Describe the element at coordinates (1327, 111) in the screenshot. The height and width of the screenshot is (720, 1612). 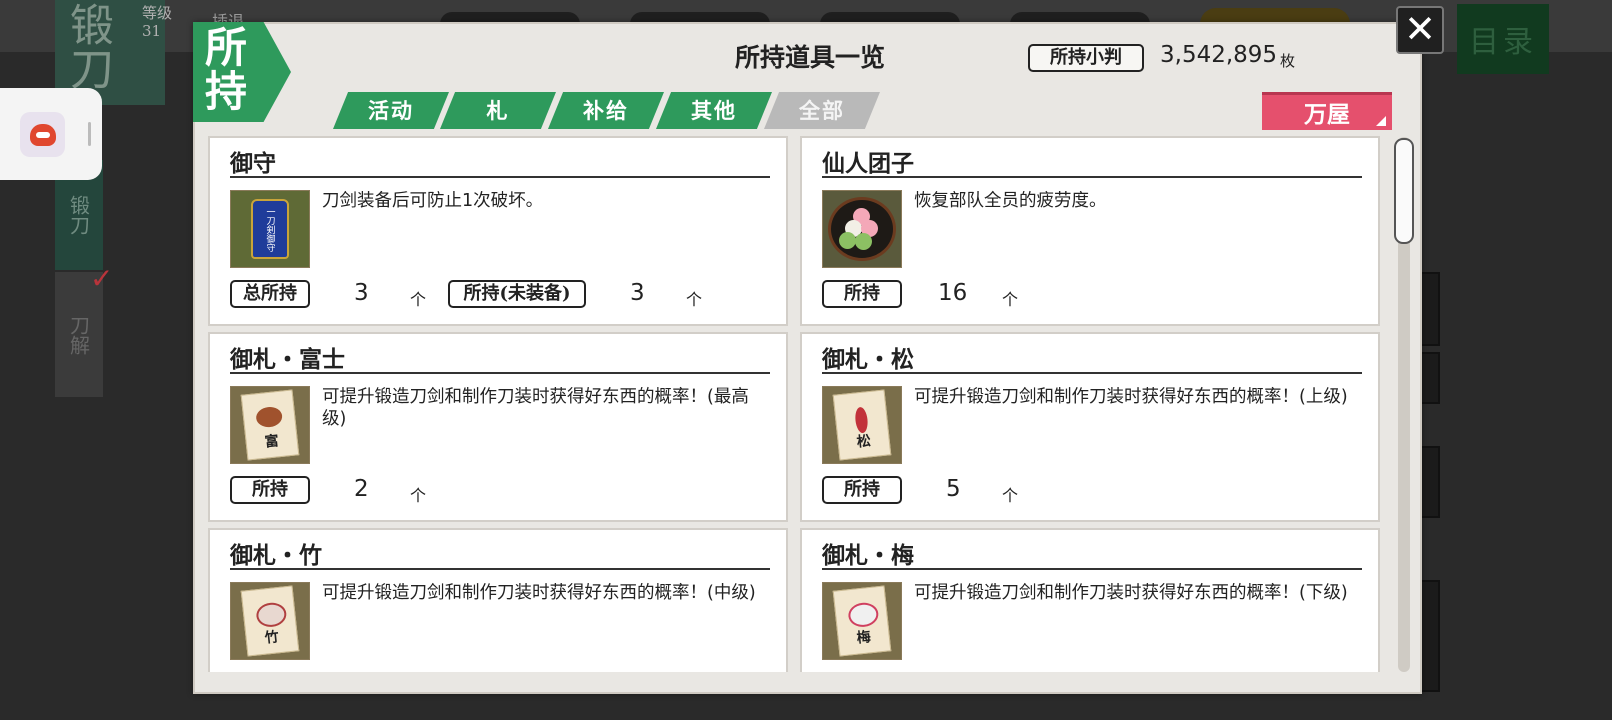
I see `shop-button: 万屋` at that location.